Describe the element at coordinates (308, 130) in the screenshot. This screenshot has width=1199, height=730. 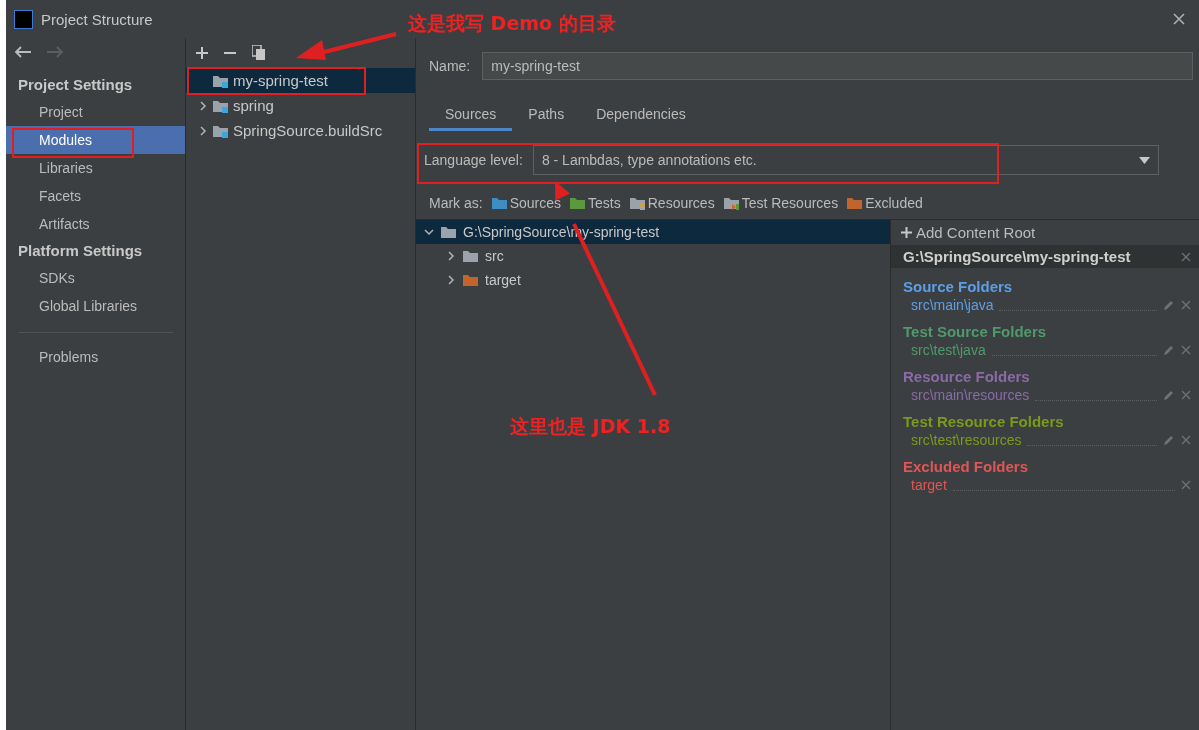
I see `module-name: SpringSource.buildSrc` at that location.